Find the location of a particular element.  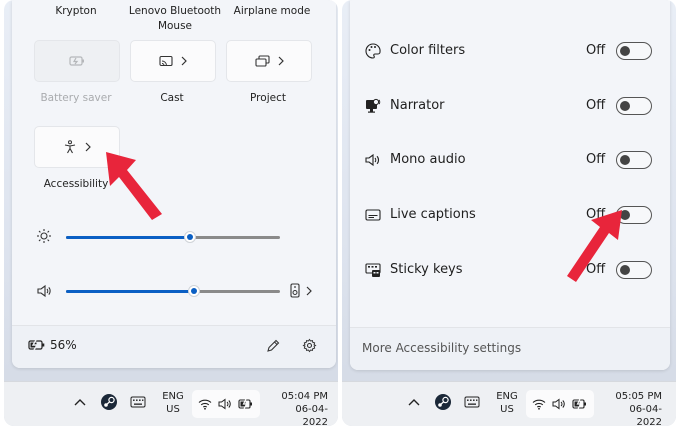

accessibility-item-label: Color filters is located at coordinates (428, 50).